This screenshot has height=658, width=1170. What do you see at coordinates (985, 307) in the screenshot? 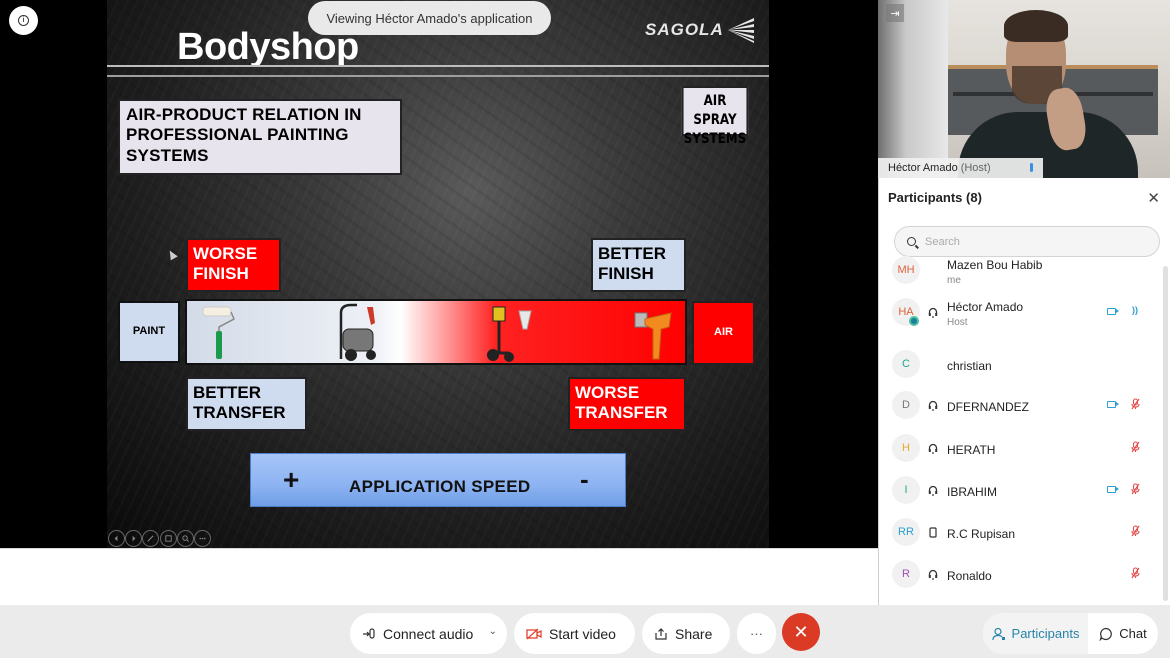
I see `participant-name: Héctor Amado` at bounding box center [985, 307].